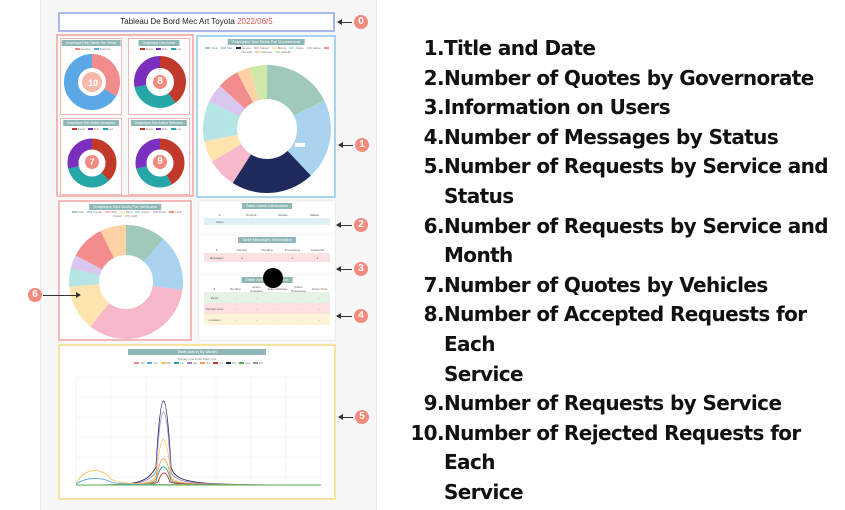  Describe the element at coordinates (547, 107) in the screenshot. I see `list-item: 3. Information on Users` at that location.